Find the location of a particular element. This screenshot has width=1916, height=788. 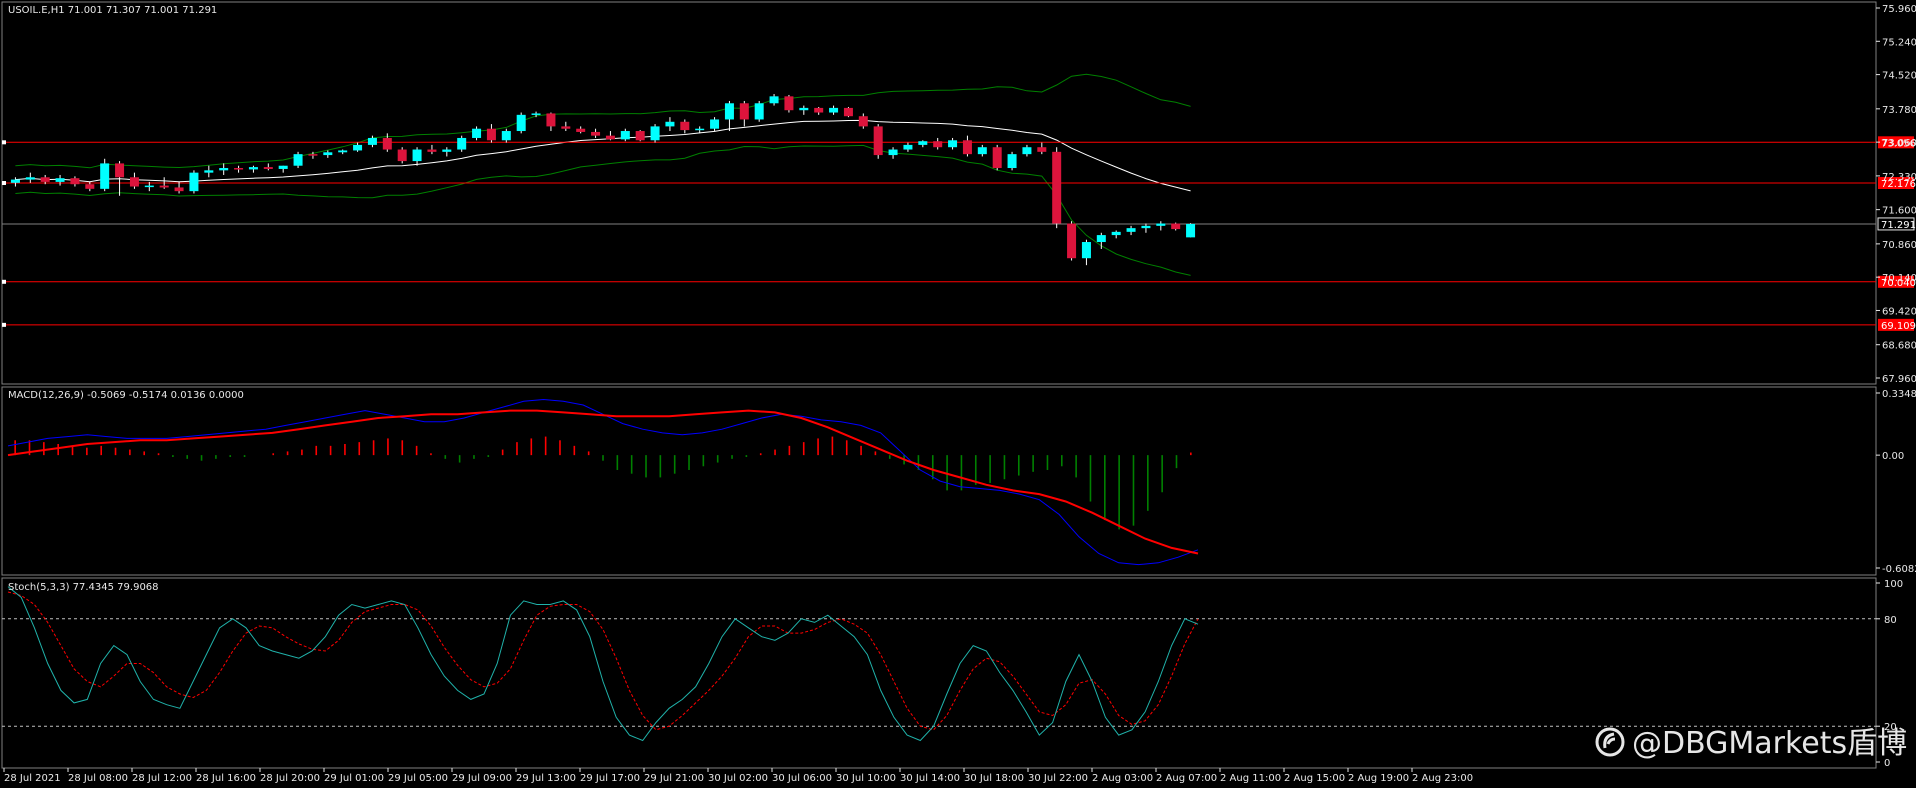

macd-panel is located at coordinates (603, 482).